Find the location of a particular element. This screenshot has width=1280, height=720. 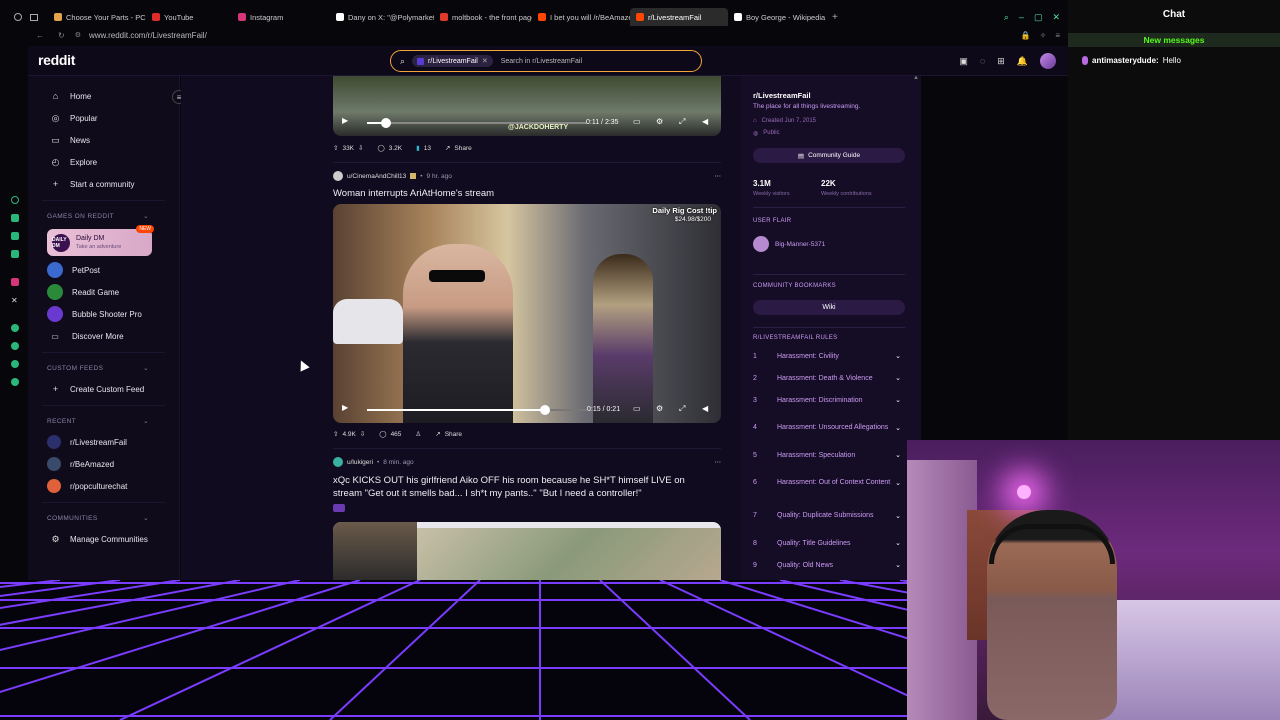

sidebar-item-popular: ◎ Popular is located at coordinates (103, 118).